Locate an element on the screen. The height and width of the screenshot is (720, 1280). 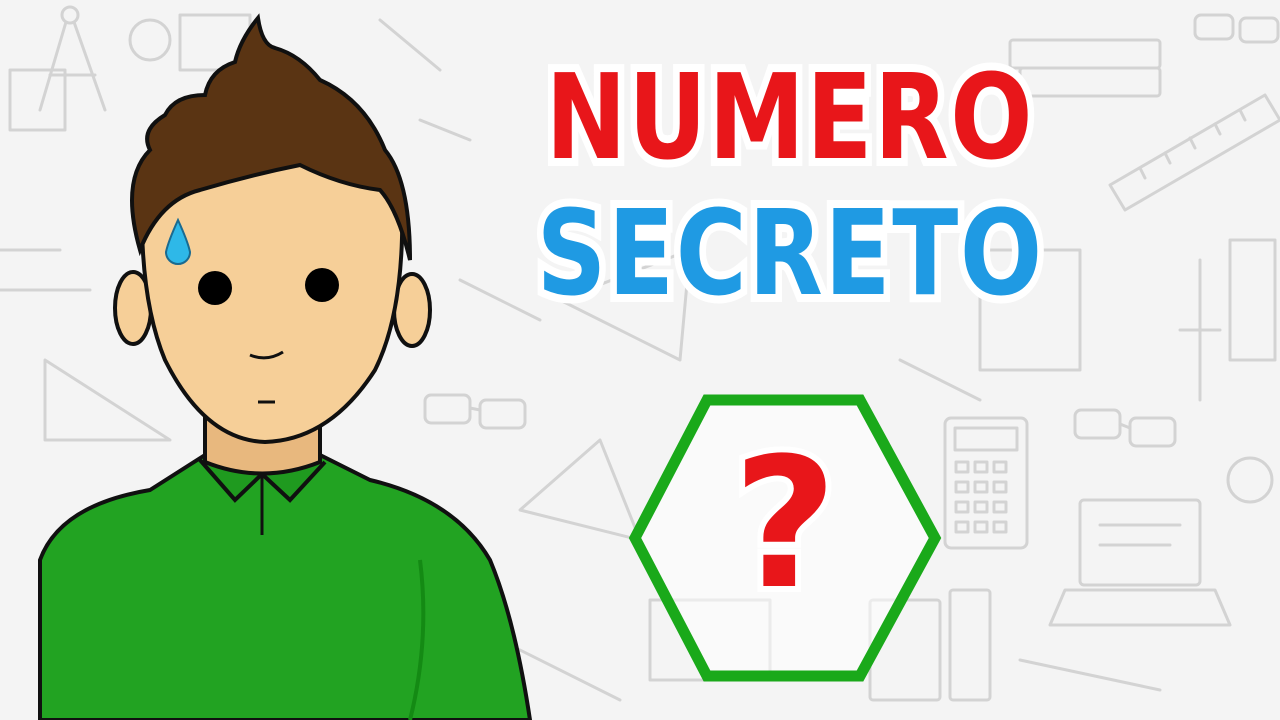
left-eye is located at coordinates (215, 288).